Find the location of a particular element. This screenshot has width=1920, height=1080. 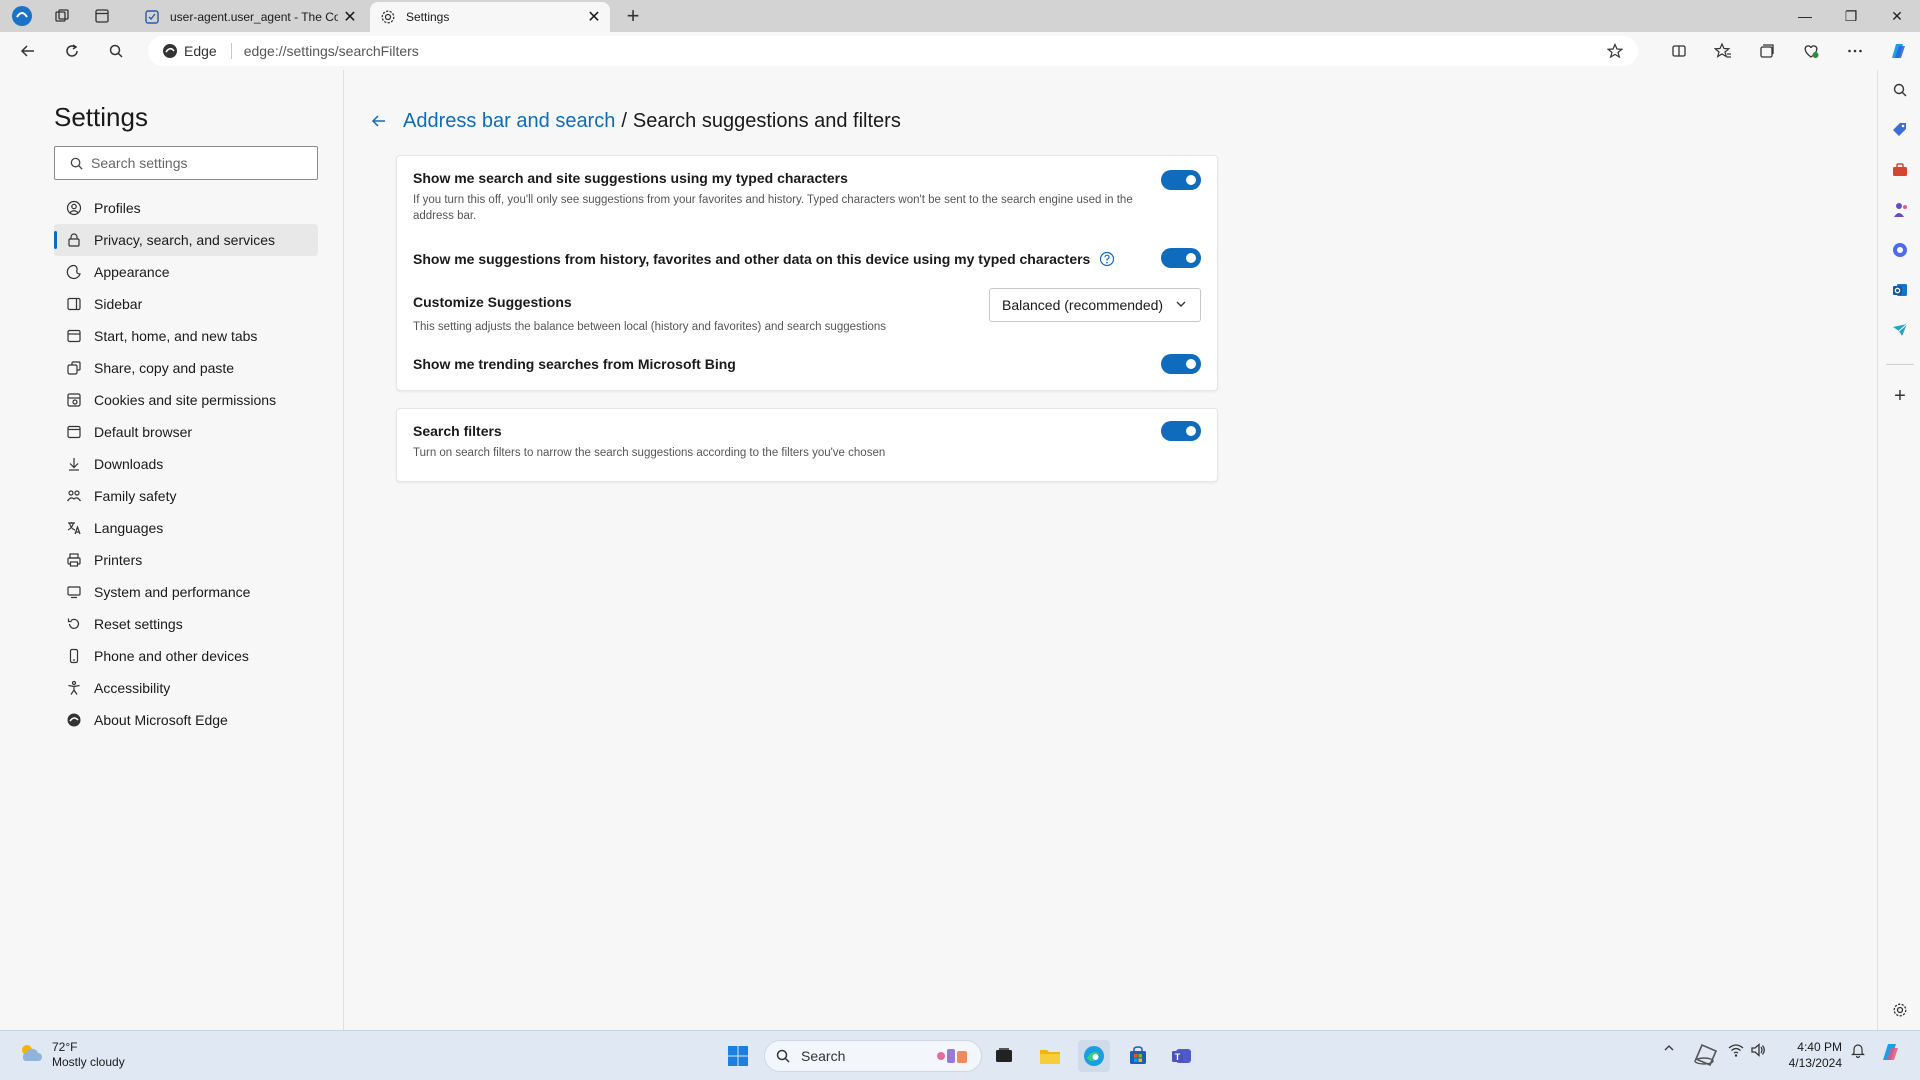

gear-icon is located at coordinates (388, 17).